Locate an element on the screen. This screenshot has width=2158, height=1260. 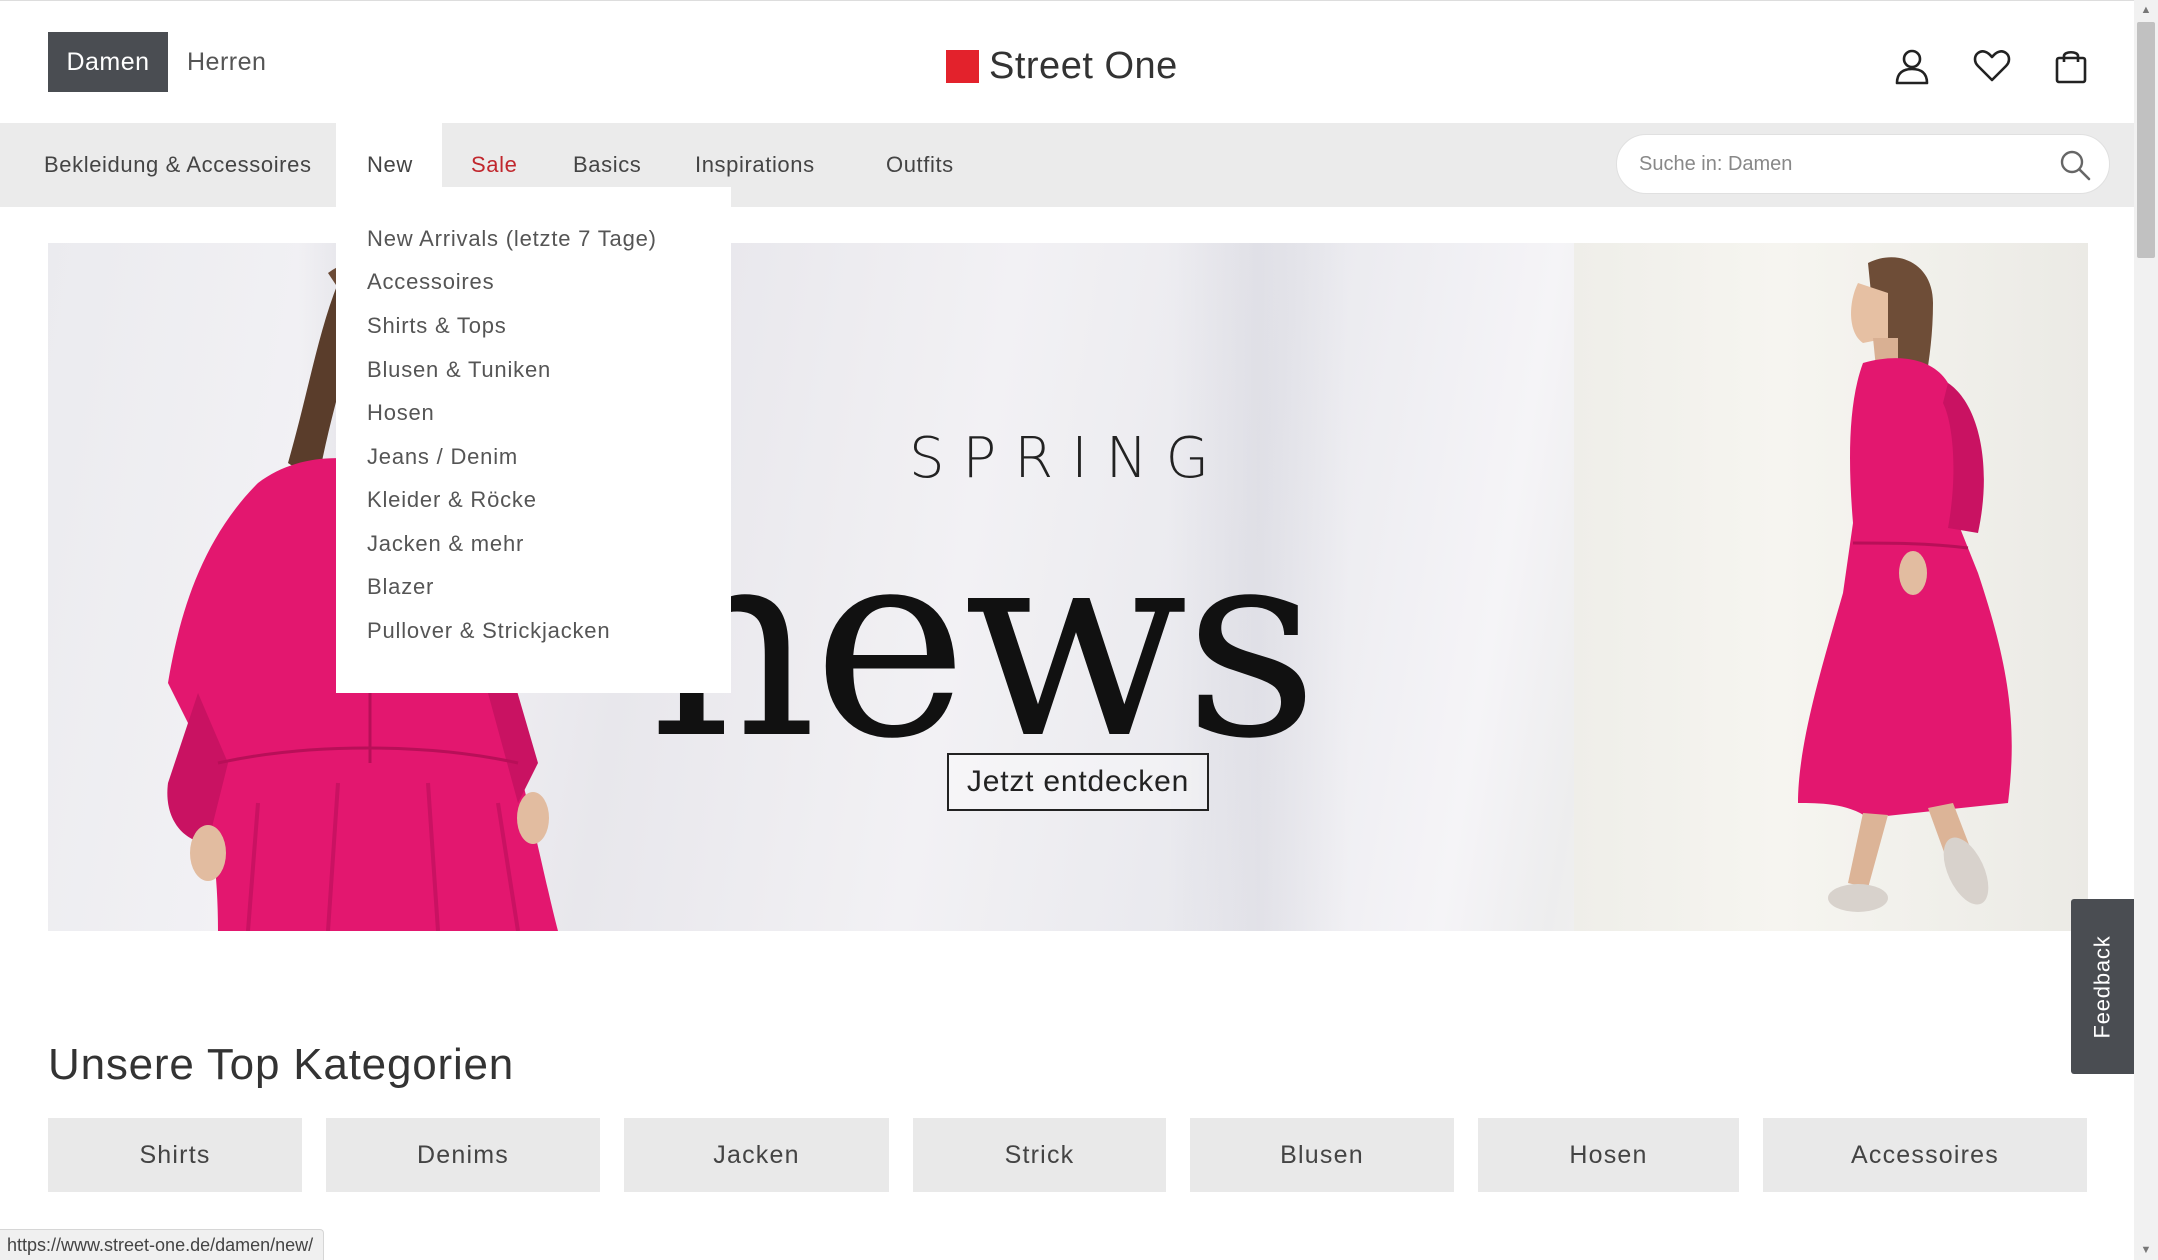
nav-item-bekleidung: Bekleidung & Accessoires is located at coordinates (178, 165).